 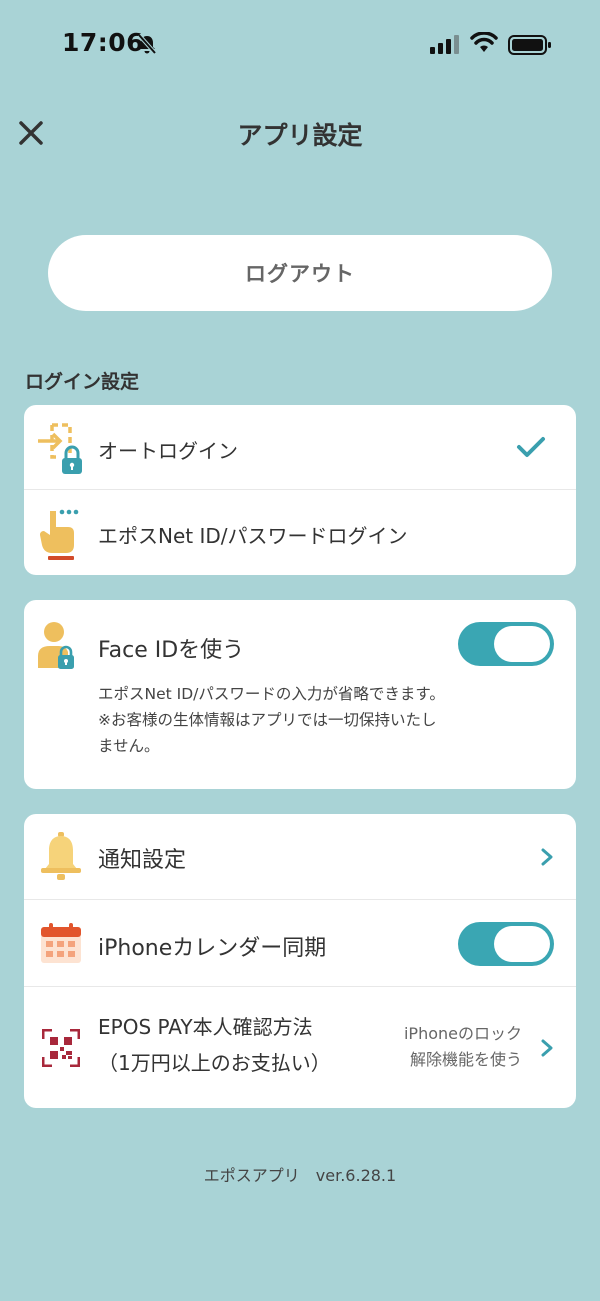 I want to click on notification-settings-row: 通知設定, so click(x=300, y=857).